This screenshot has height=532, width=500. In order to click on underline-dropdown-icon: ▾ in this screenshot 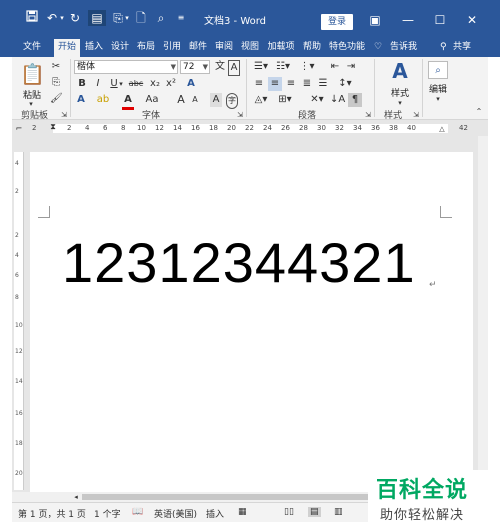, I will do `click(121, 84)`.